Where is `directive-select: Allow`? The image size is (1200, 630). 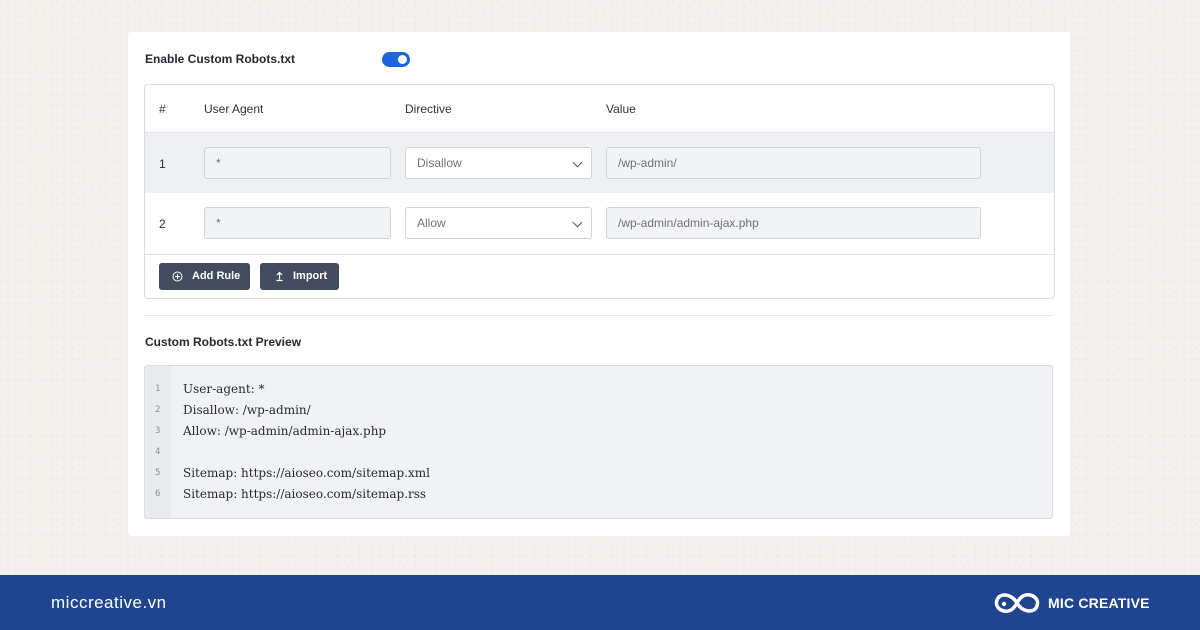 directive-select: Allow is located at coordinates (498, 223).